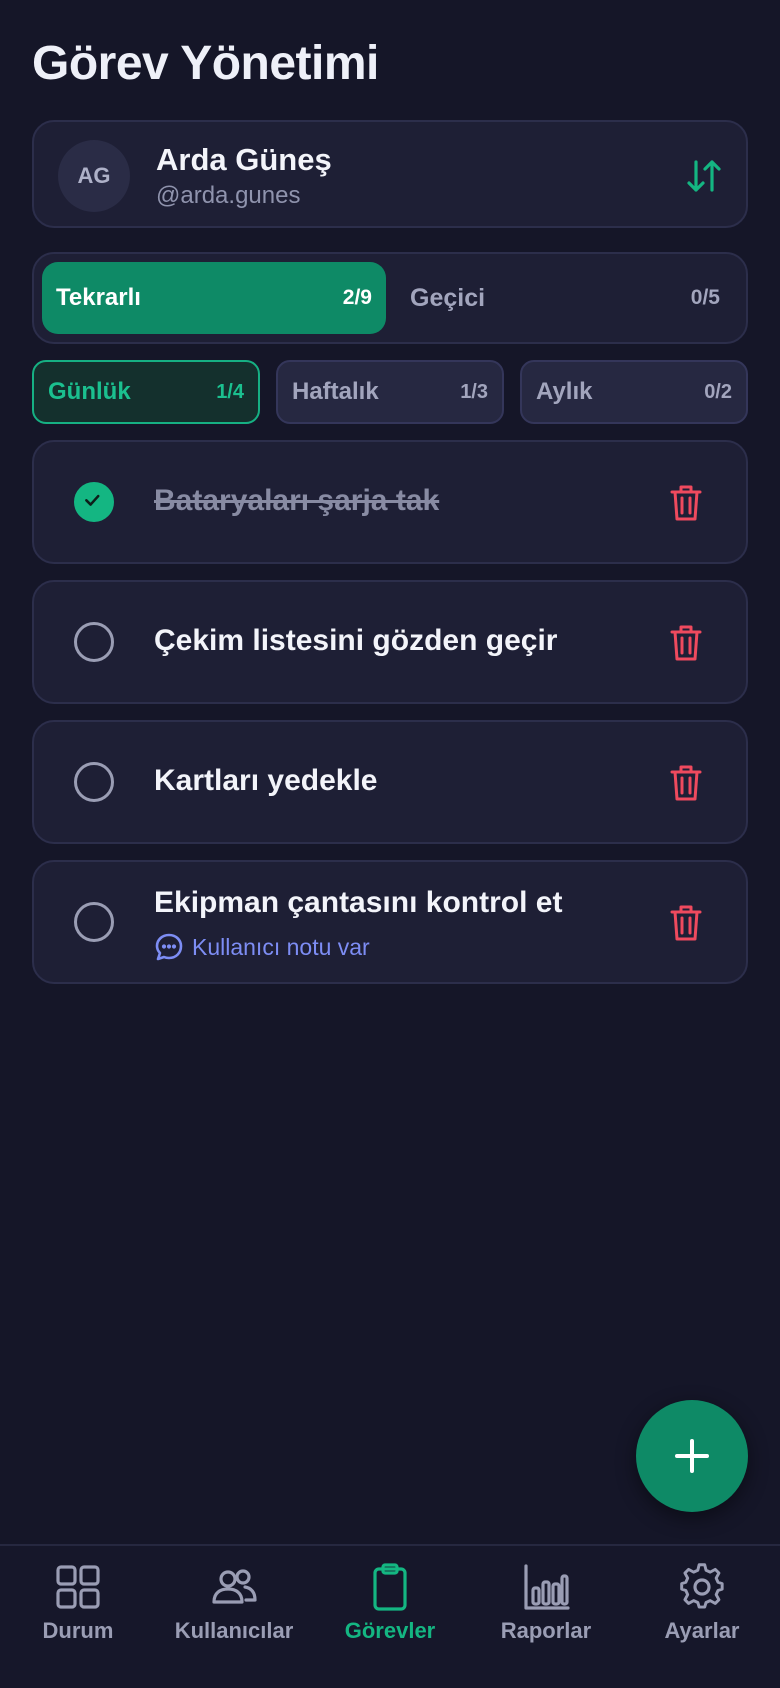 This screenshot has height=1688, width=780. I want to click on tab-label: Aylık, so click(564, 391).